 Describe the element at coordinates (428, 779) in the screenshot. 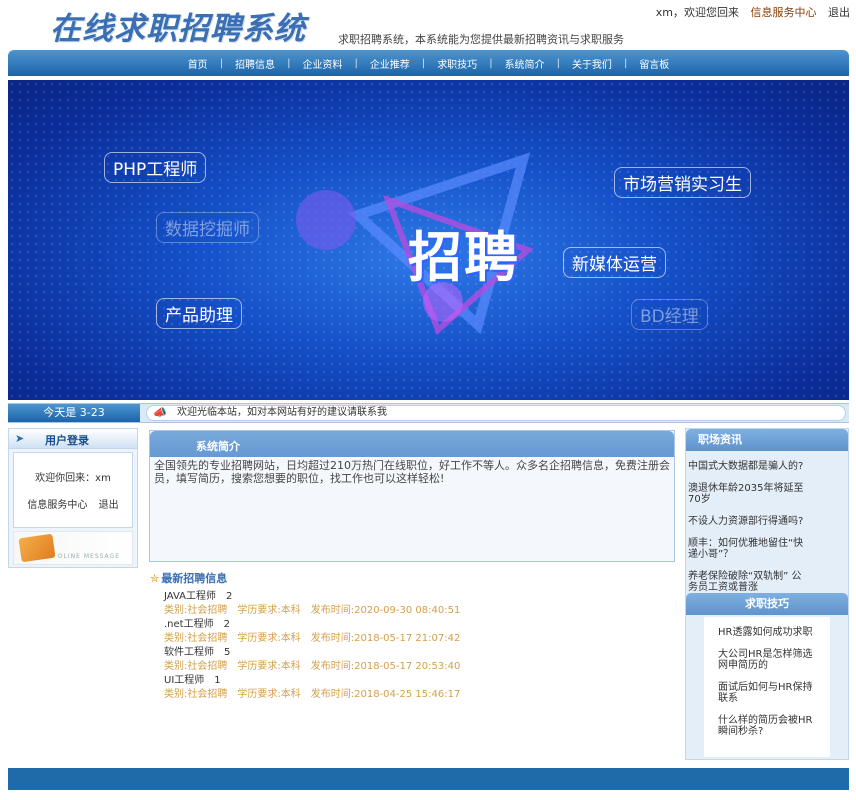

I see `footer-bar` at that location.